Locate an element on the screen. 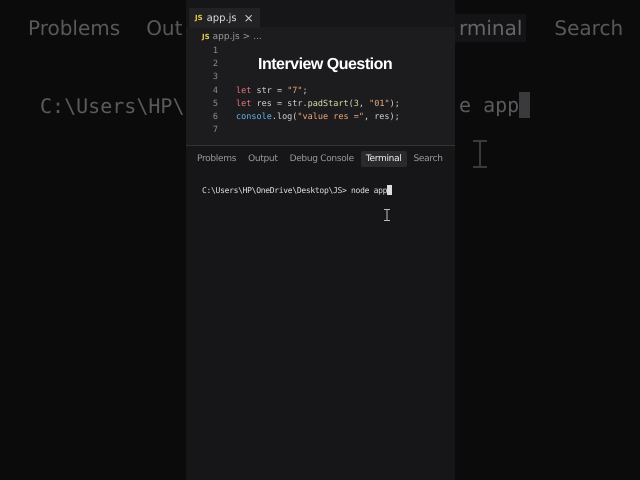  line-number: 4 is located at coordinates (215, 91).